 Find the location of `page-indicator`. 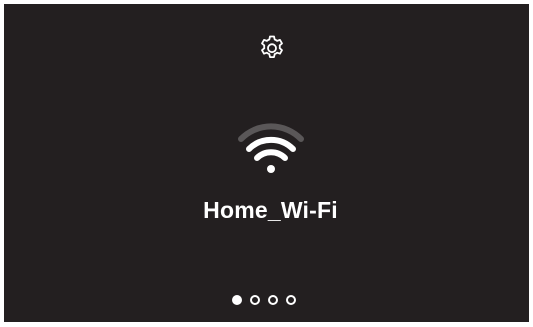

page-indicator is located at coordinates (277, 300).